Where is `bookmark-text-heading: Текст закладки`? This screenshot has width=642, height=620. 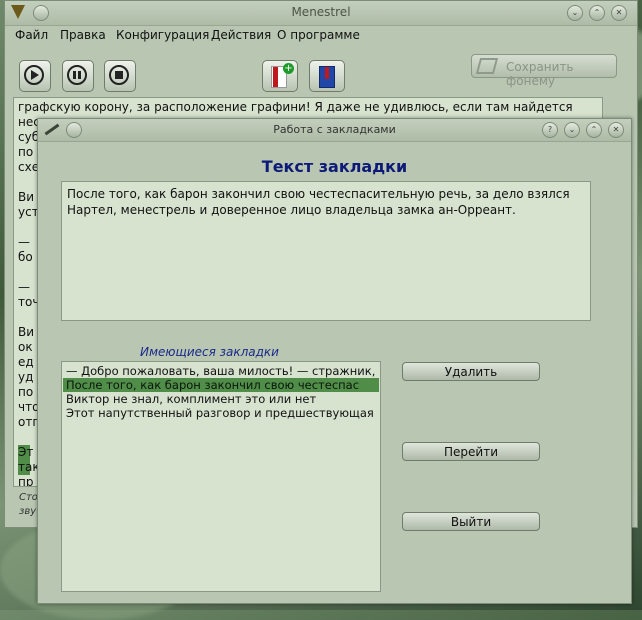 bookmark-text-heading: Текст закладки is located at coordinates (334, 166).